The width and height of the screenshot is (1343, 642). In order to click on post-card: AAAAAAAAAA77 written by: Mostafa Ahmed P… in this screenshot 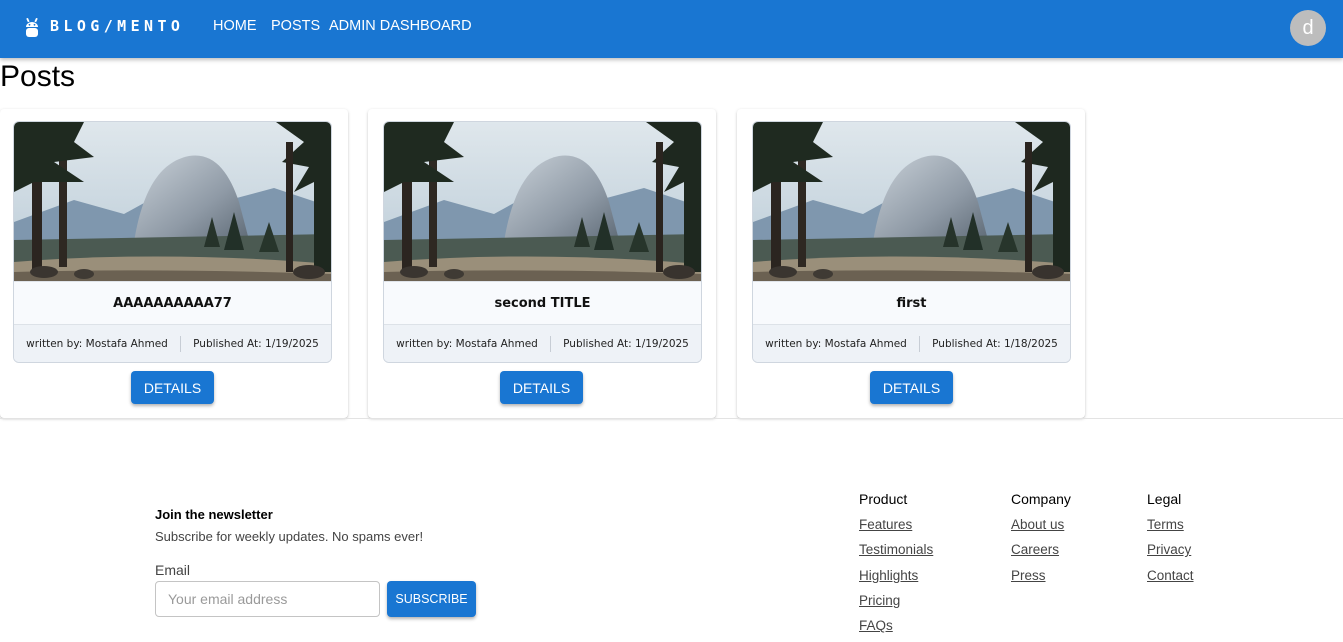, I will do `click(174, 263)`.